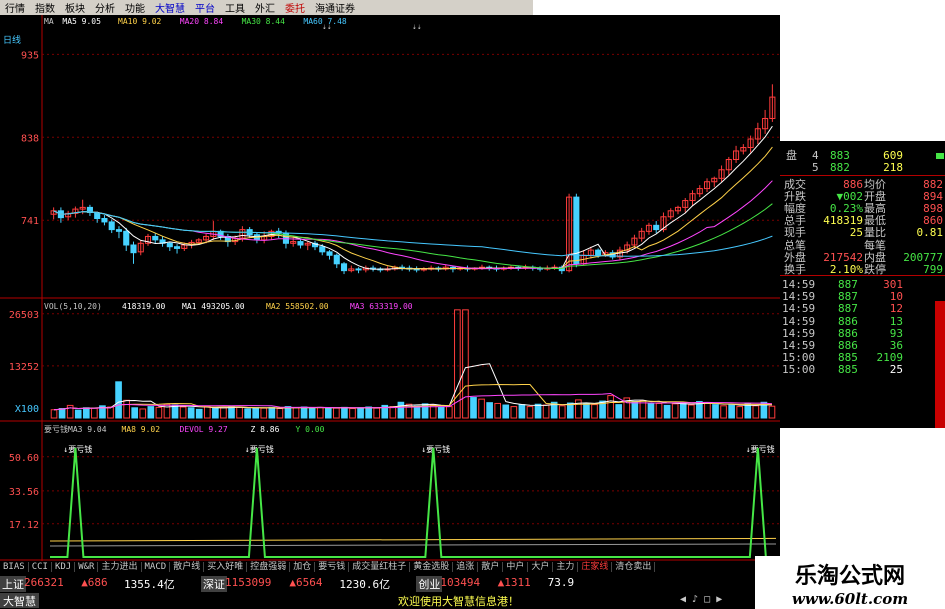 This screenshot has width=945, height=609. What do you see at coordinates (332, 567) in the screenshot?
I see `indicator-tab-10: 要亏钱` at bounding box center [332, 567].